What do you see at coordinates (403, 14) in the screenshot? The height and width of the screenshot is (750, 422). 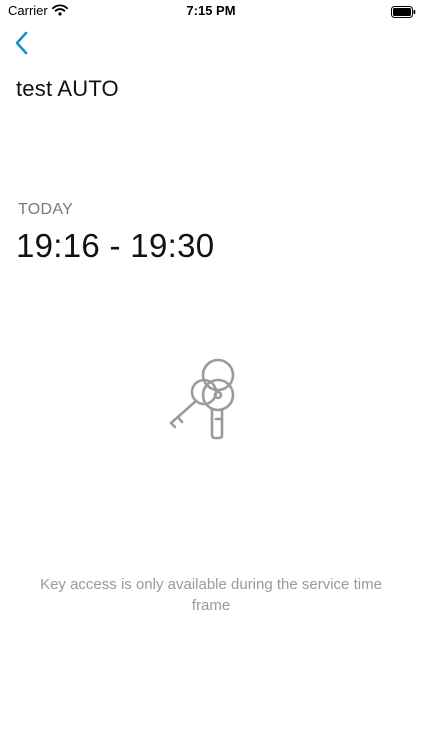 I see `battery-icon` at bounding box center [403, 14].